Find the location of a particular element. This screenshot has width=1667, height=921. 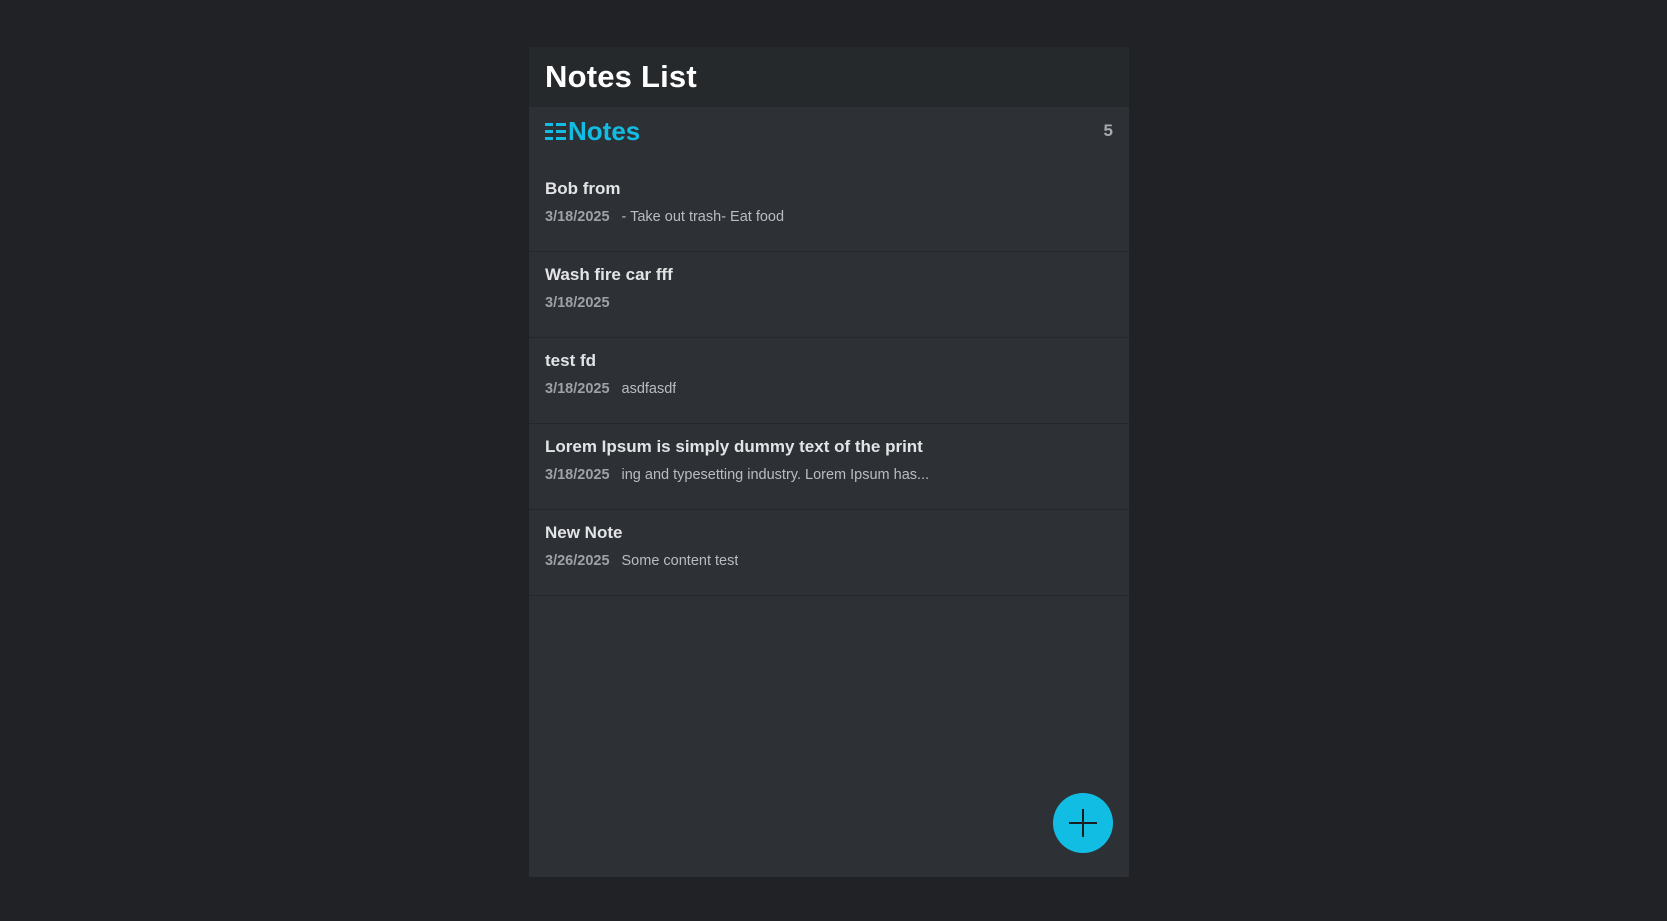

note-meta: 3/26/2025 Some content test is located at coordinates (829, 561).